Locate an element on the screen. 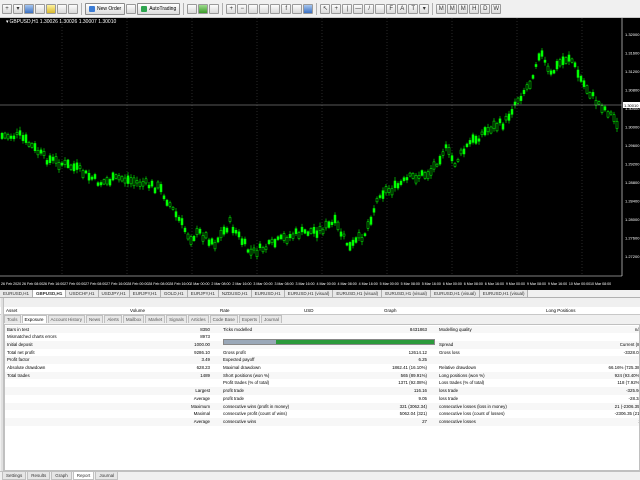 This screenshot has width=640, height=480. column-long-positions: Long Positions is located at coordinates (561, 311).